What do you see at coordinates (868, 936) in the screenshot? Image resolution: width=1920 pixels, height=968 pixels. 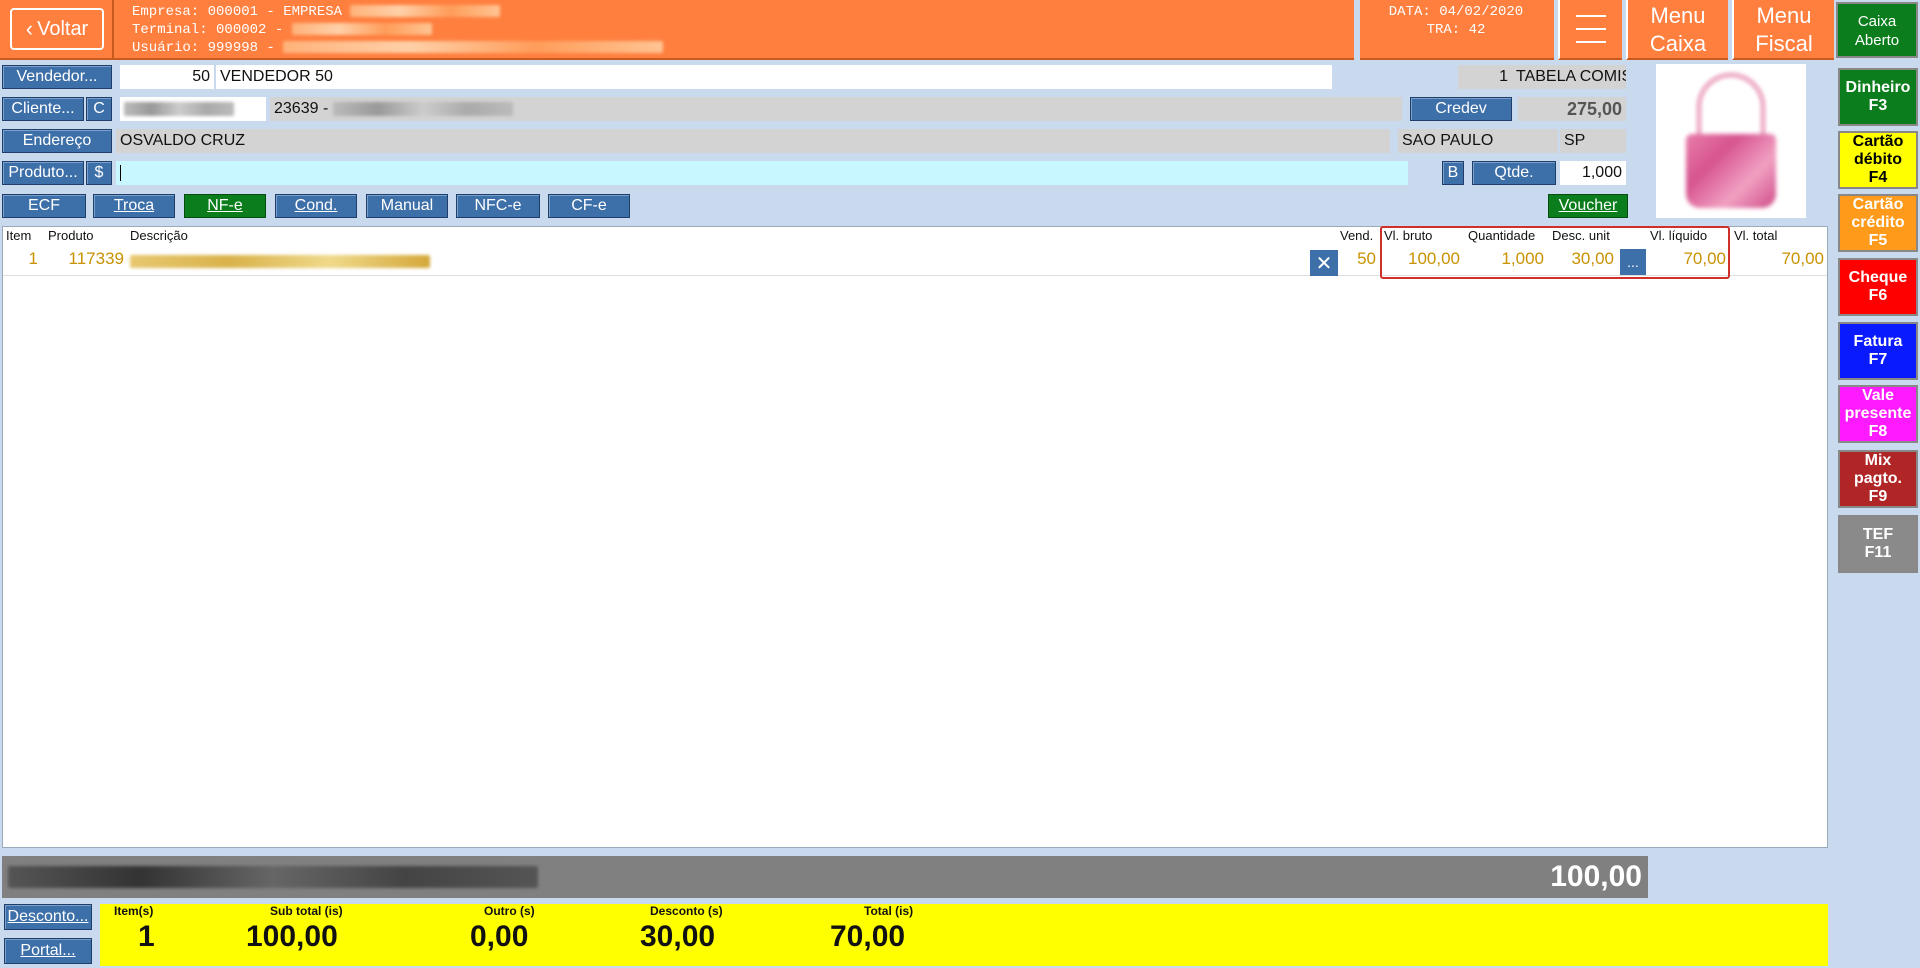 I see `total-value: 70,00` at bounding box center [868, 936].